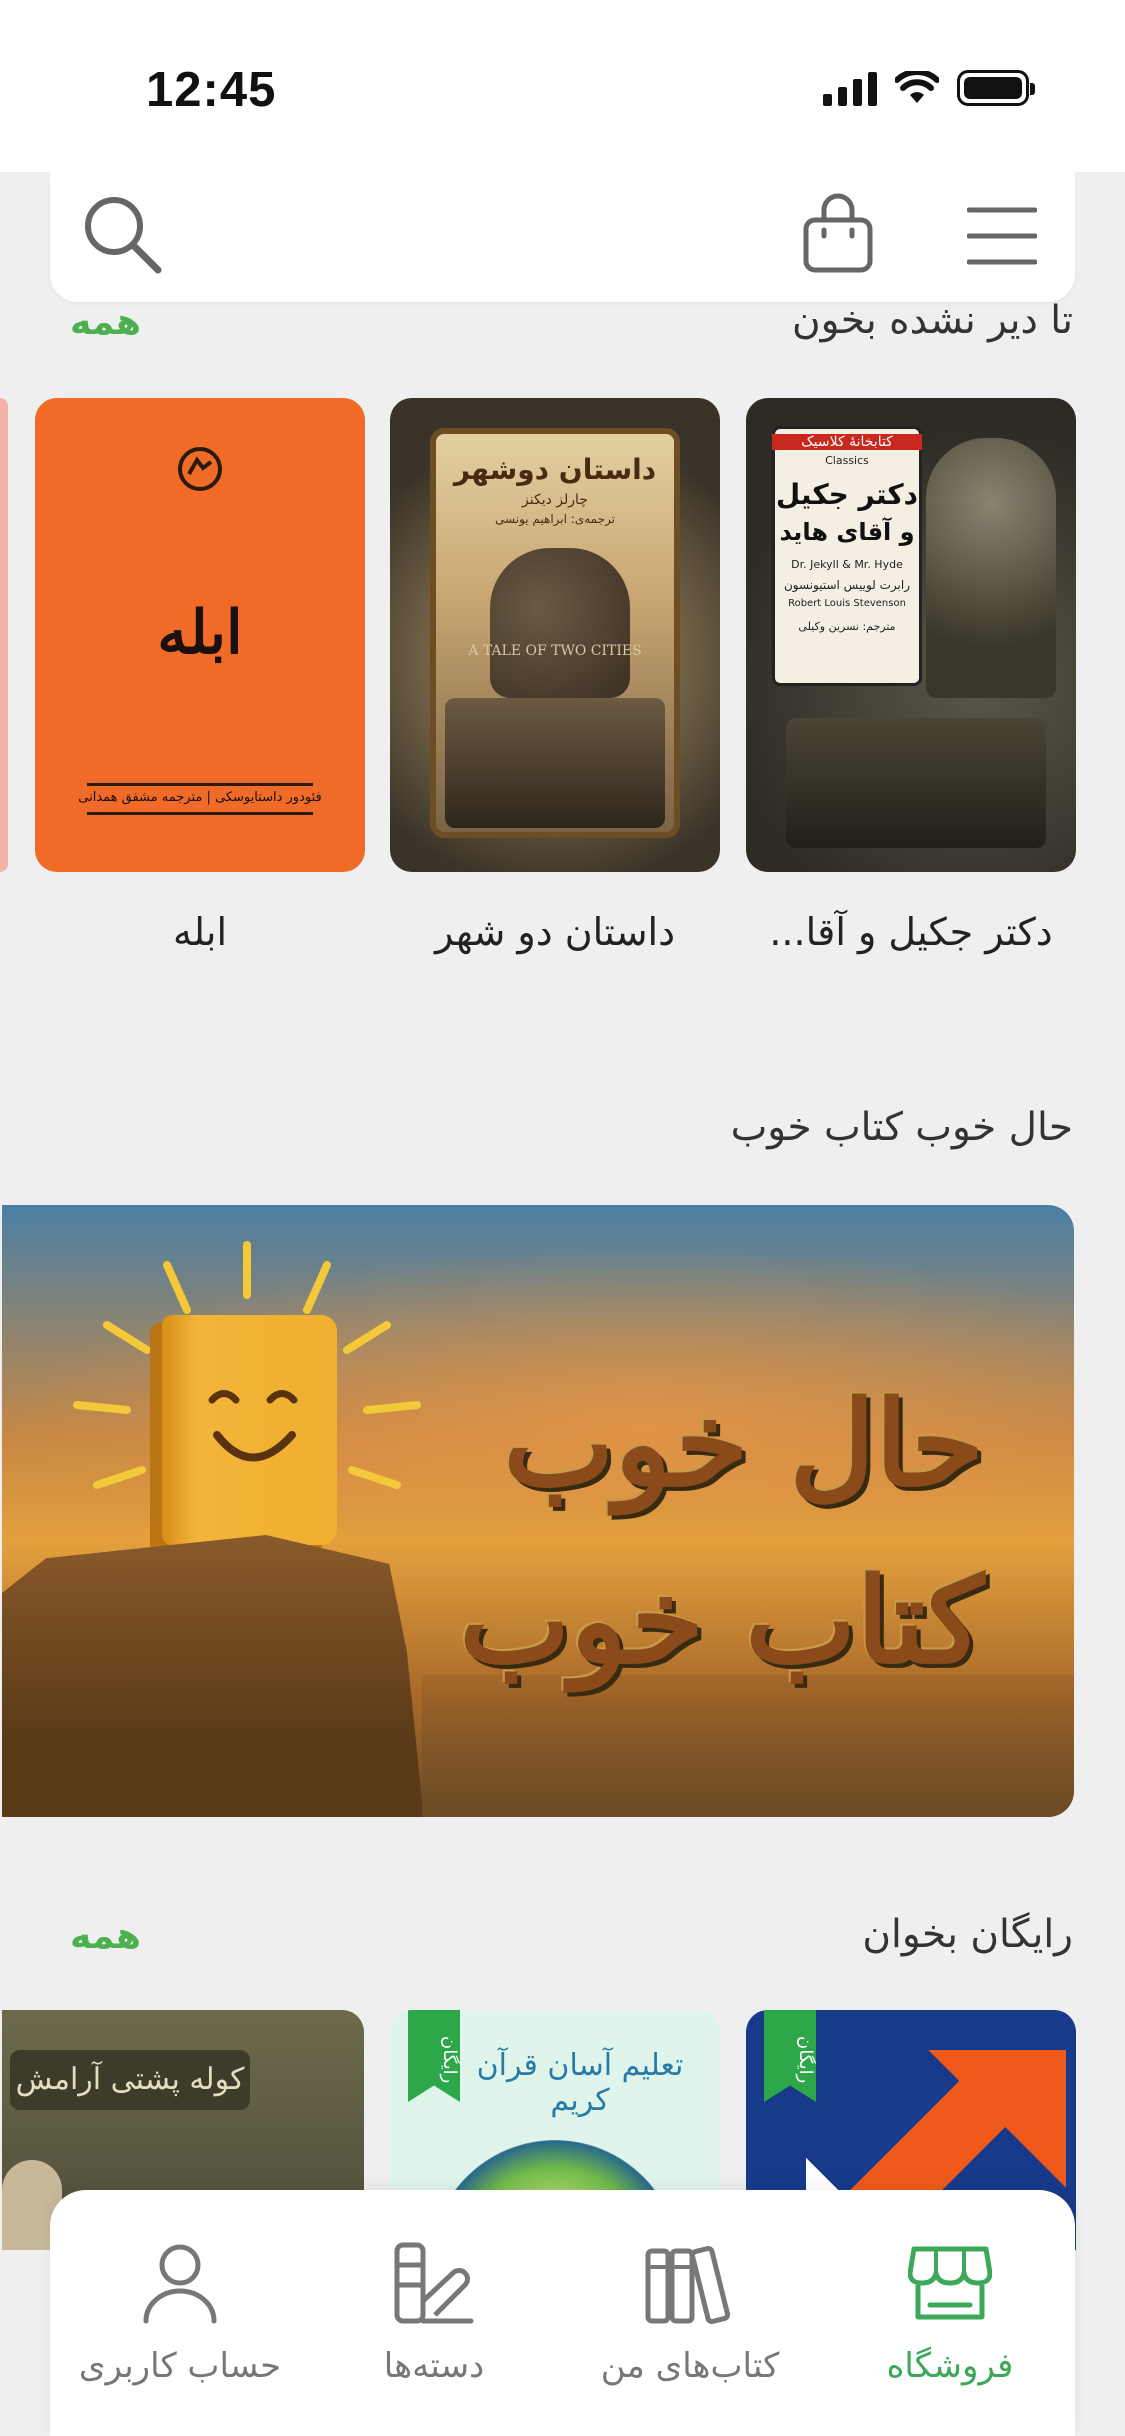 The image size is (1125, 2436). What do you see at coordinates (562, 2313) in the screenshot?
I see `bottom-navigation: حساب کاربری دسته‌ها کتاب‌های من` at bounding box center [562, 2313].